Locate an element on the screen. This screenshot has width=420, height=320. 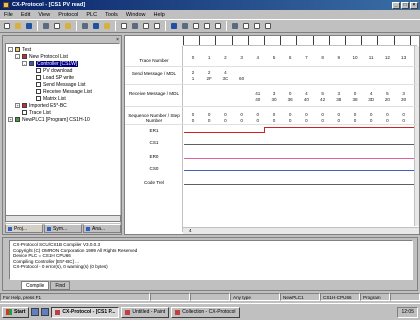
chart-horizontal-scrollbar: 4 is located at coordinates (301, 230).